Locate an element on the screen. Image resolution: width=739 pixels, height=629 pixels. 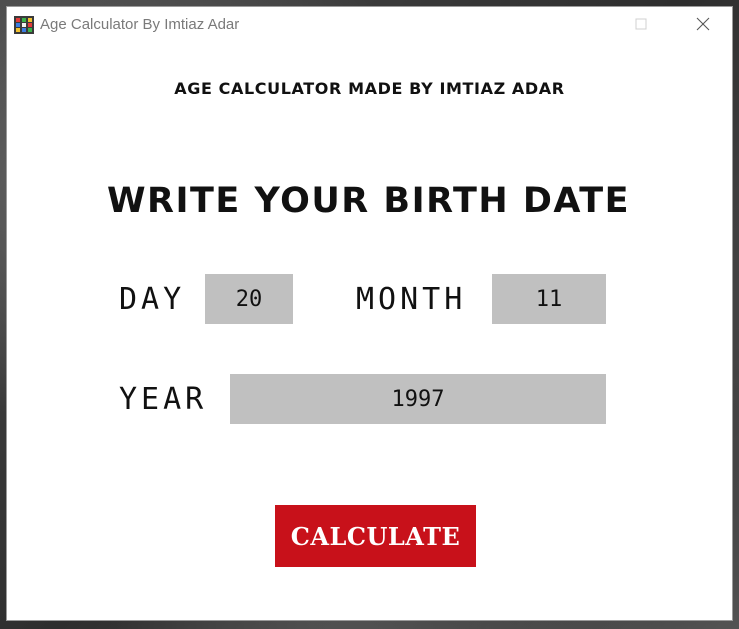
close-icon is located at coordinates (703, 24).